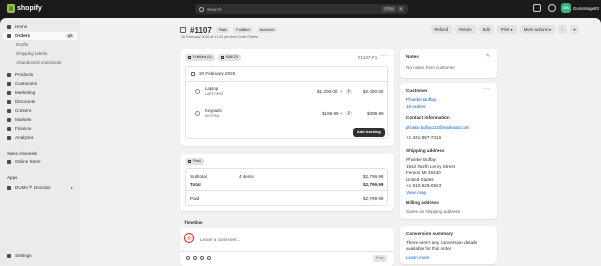  What do you see at coordinates (40, 102) in the screenshot?
I see `sidebar-item-discounts: Discounts` at bounding box center [40, 102].